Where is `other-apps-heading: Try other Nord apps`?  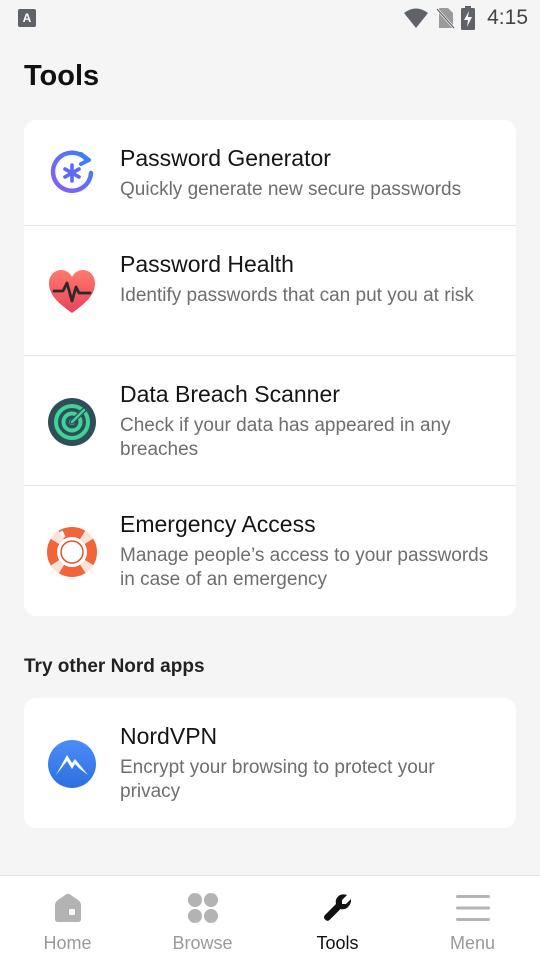 other-apps-heading: Try other Nord apps is located at coordinates (114, 666).